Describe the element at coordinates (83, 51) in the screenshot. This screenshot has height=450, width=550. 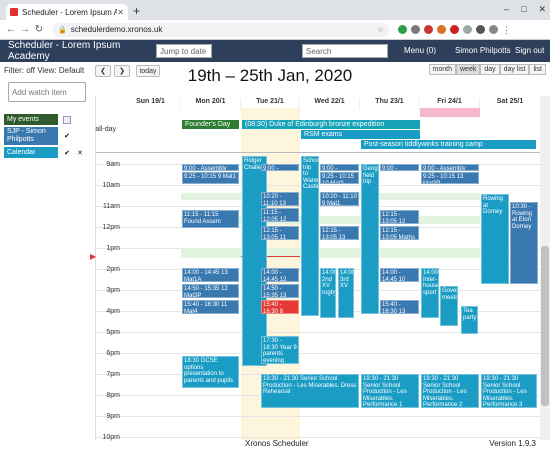
I see `app-title: Scheduler - Lorem Ipsum Academy` at that location.